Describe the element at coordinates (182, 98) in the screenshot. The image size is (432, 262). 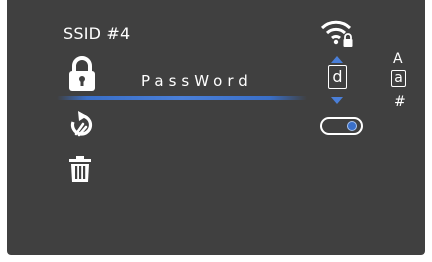
I see `password-underline` at that location.